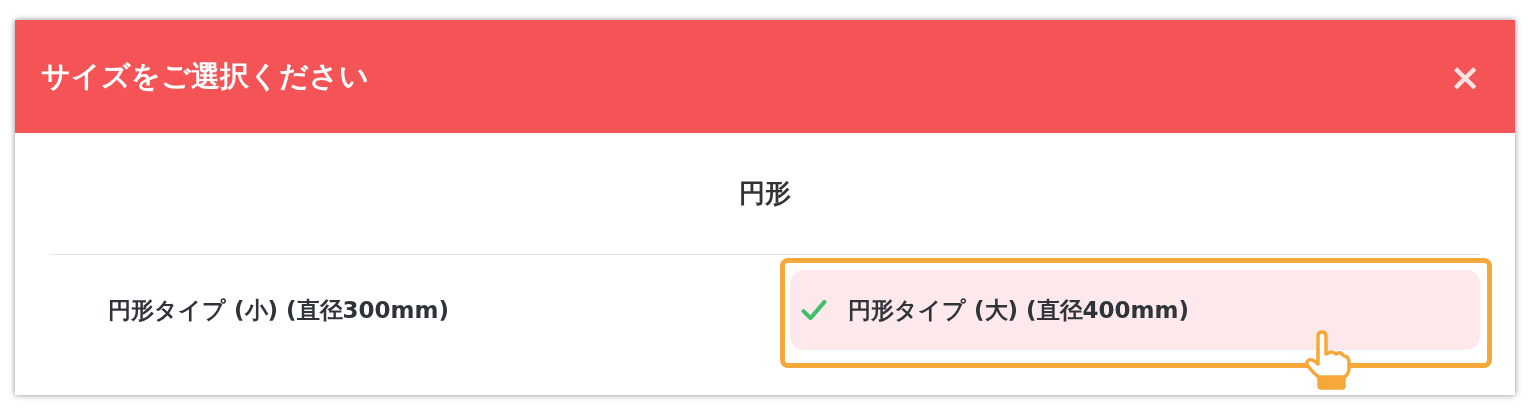 The width and height of the screenshot is (1530, 420). I want to click on size-option: 円形タイプ (大) (直径400mm), so click(1135, 310).